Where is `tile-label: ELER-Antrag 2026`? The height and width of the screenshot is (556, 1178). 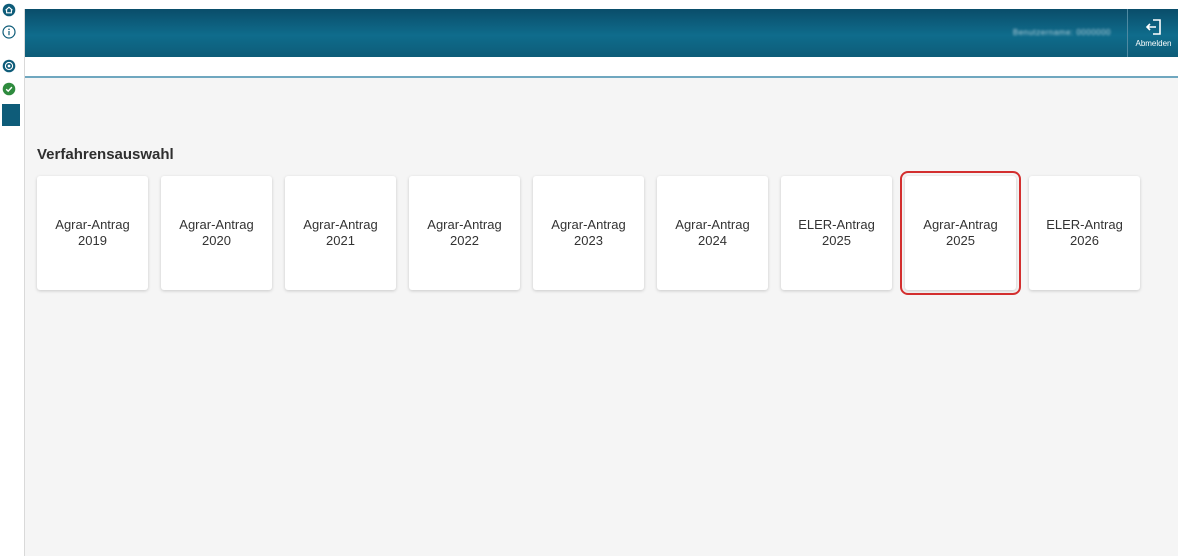 tile-label: ELER-Antrag 2026 is located at coordinates (1084, 232).